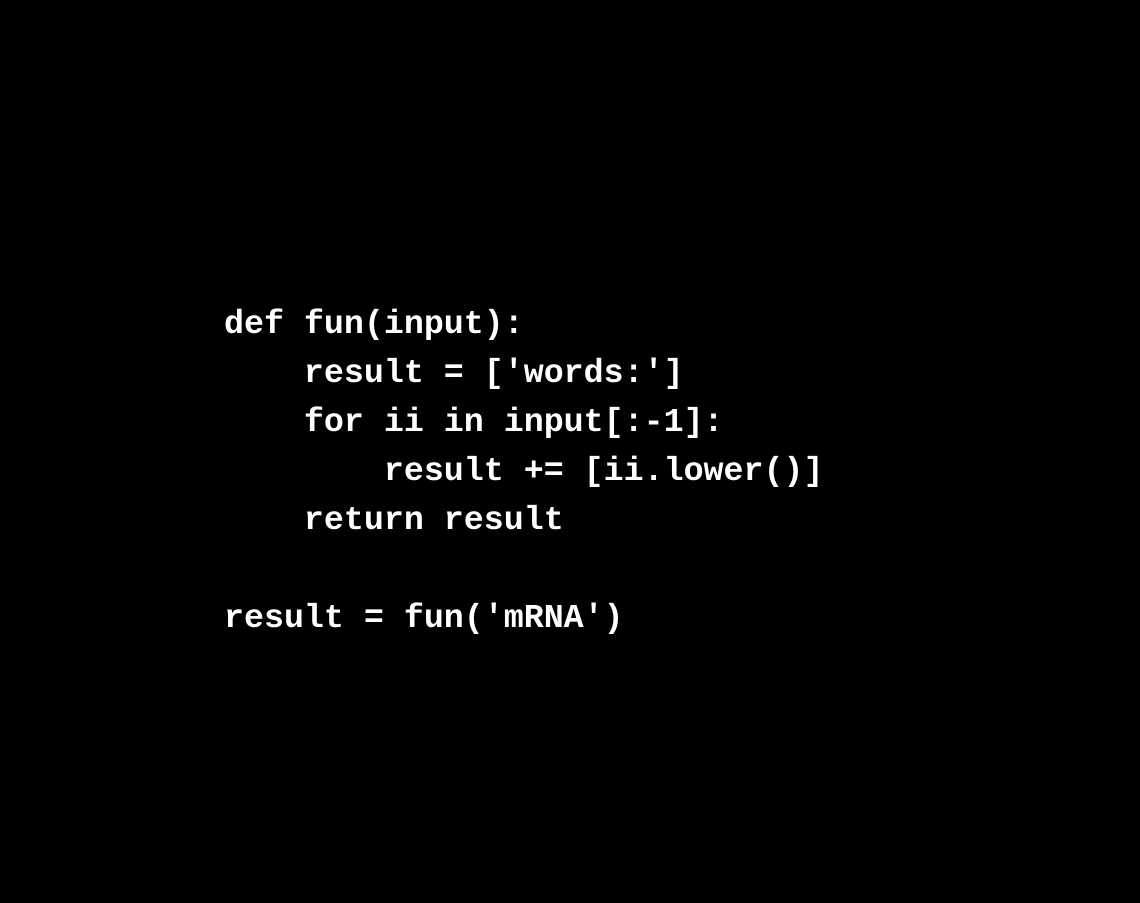  What do you see at coordinates (454, 373) in the screenshot?
I see `code-line-result-init: result = ['words:']` at bounding box center [454, 373].